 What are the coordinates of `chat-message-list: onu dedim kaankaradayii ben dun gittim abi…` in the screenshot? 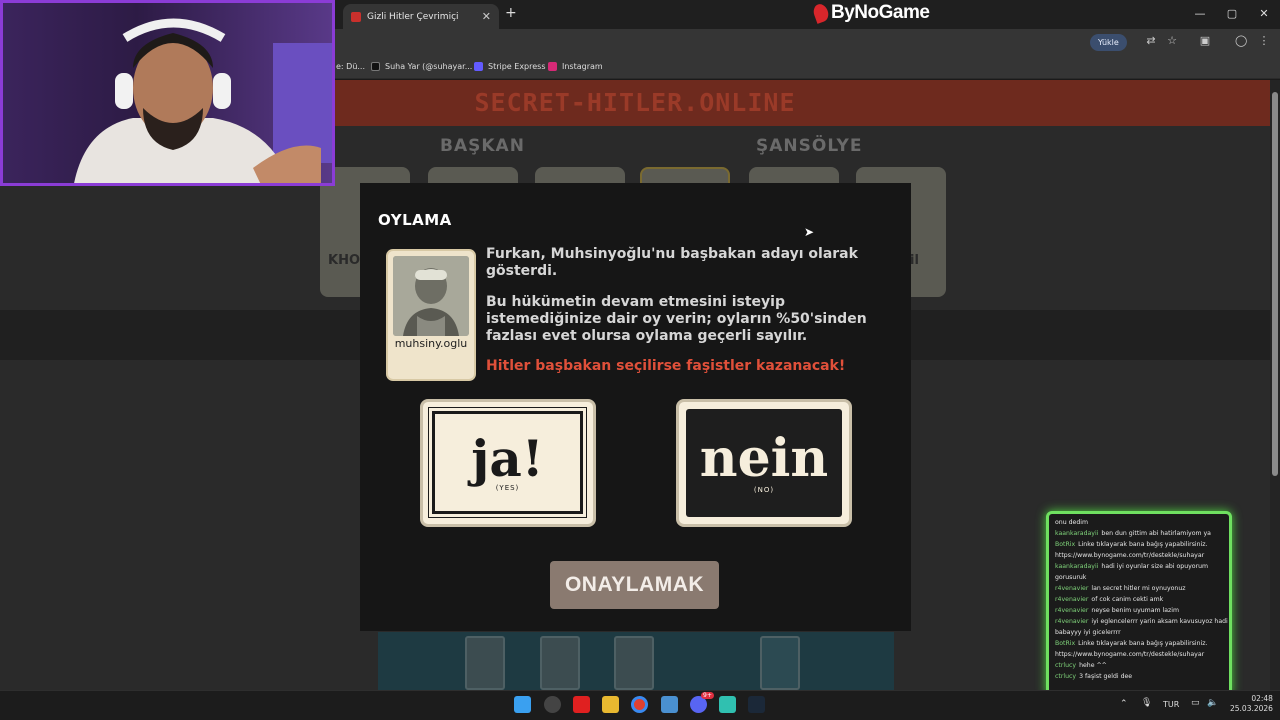 It's located at (1142, 599).